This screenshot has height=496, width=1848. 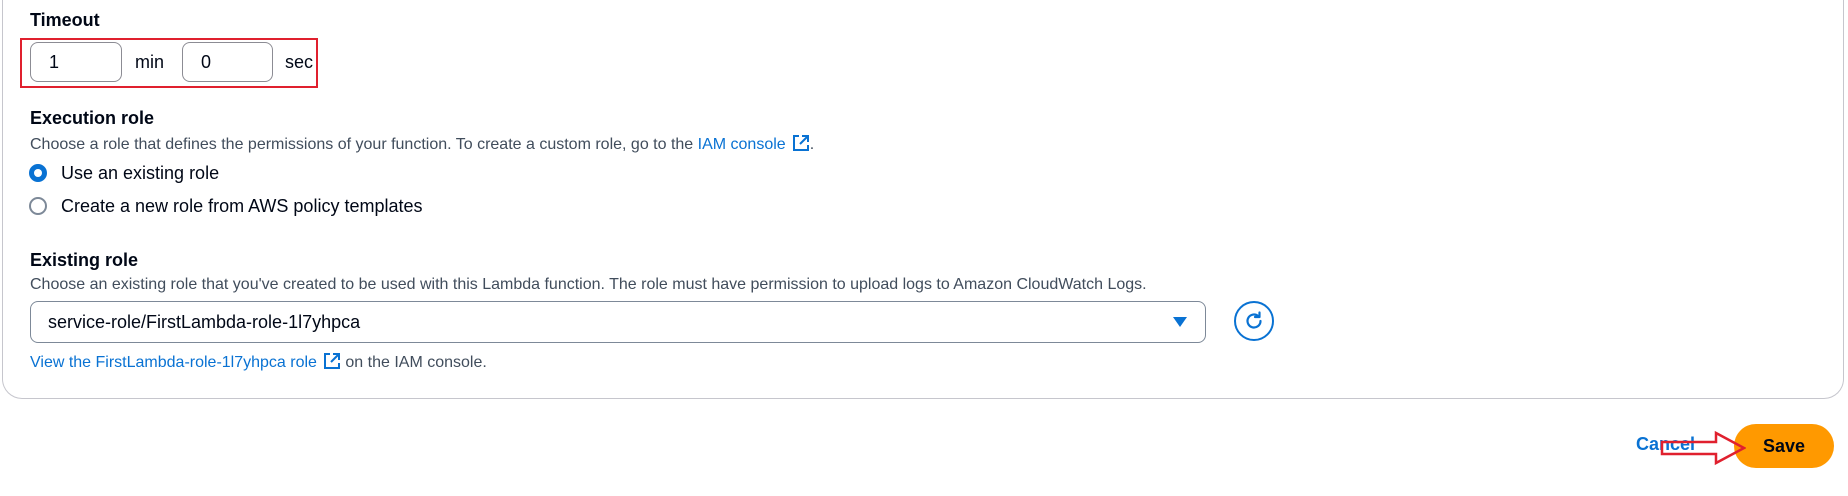 I want to click on refresh-roles-button, so click(x=1254, y=321).